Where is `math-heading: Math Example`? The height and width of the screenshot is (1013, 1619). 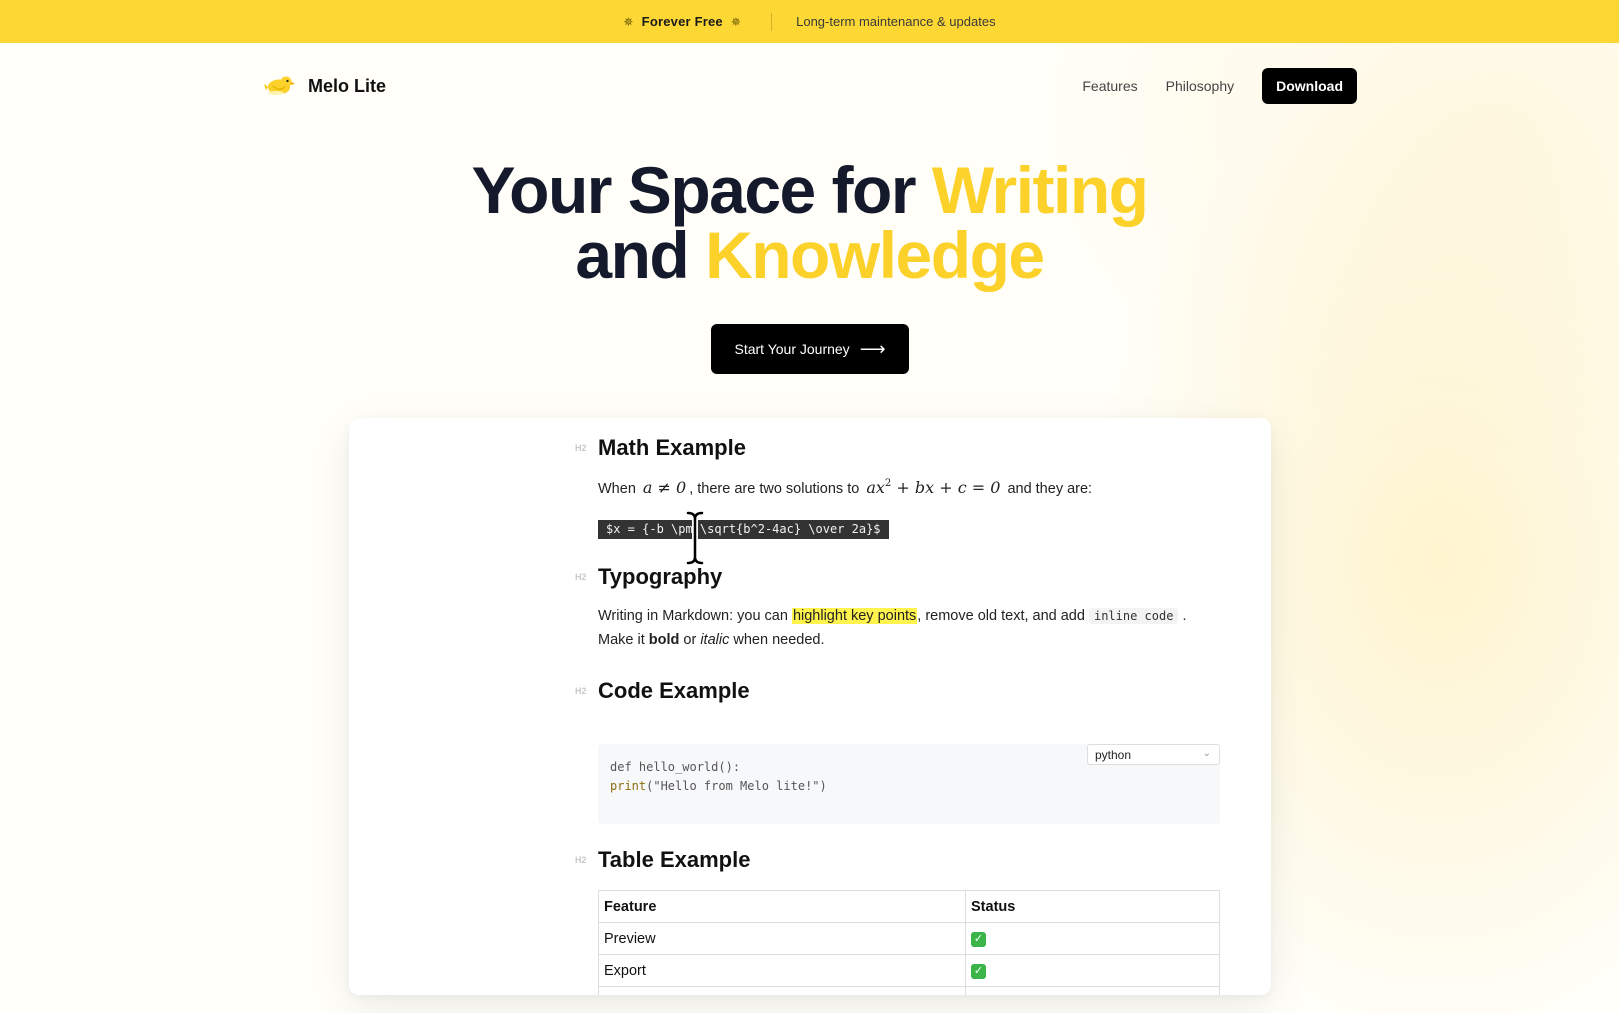
math-heading: Math Example is located at coordinates (672, 447).